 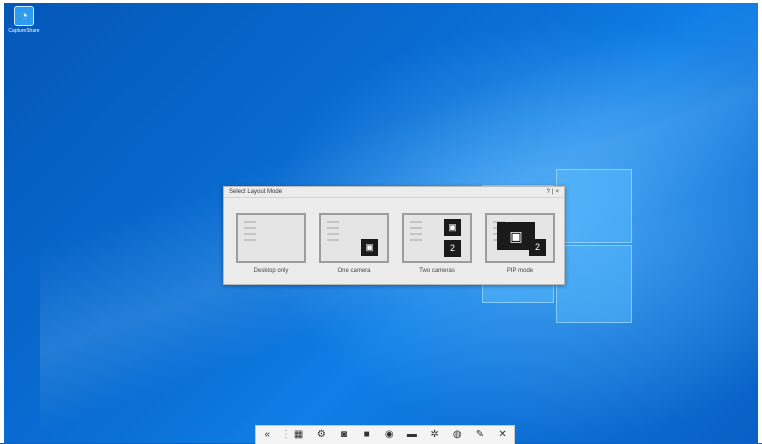 What do you see at coordinates (503, 435) in the screenshot?
I see `close-icon: ✕` at bounding box center [503, 435].